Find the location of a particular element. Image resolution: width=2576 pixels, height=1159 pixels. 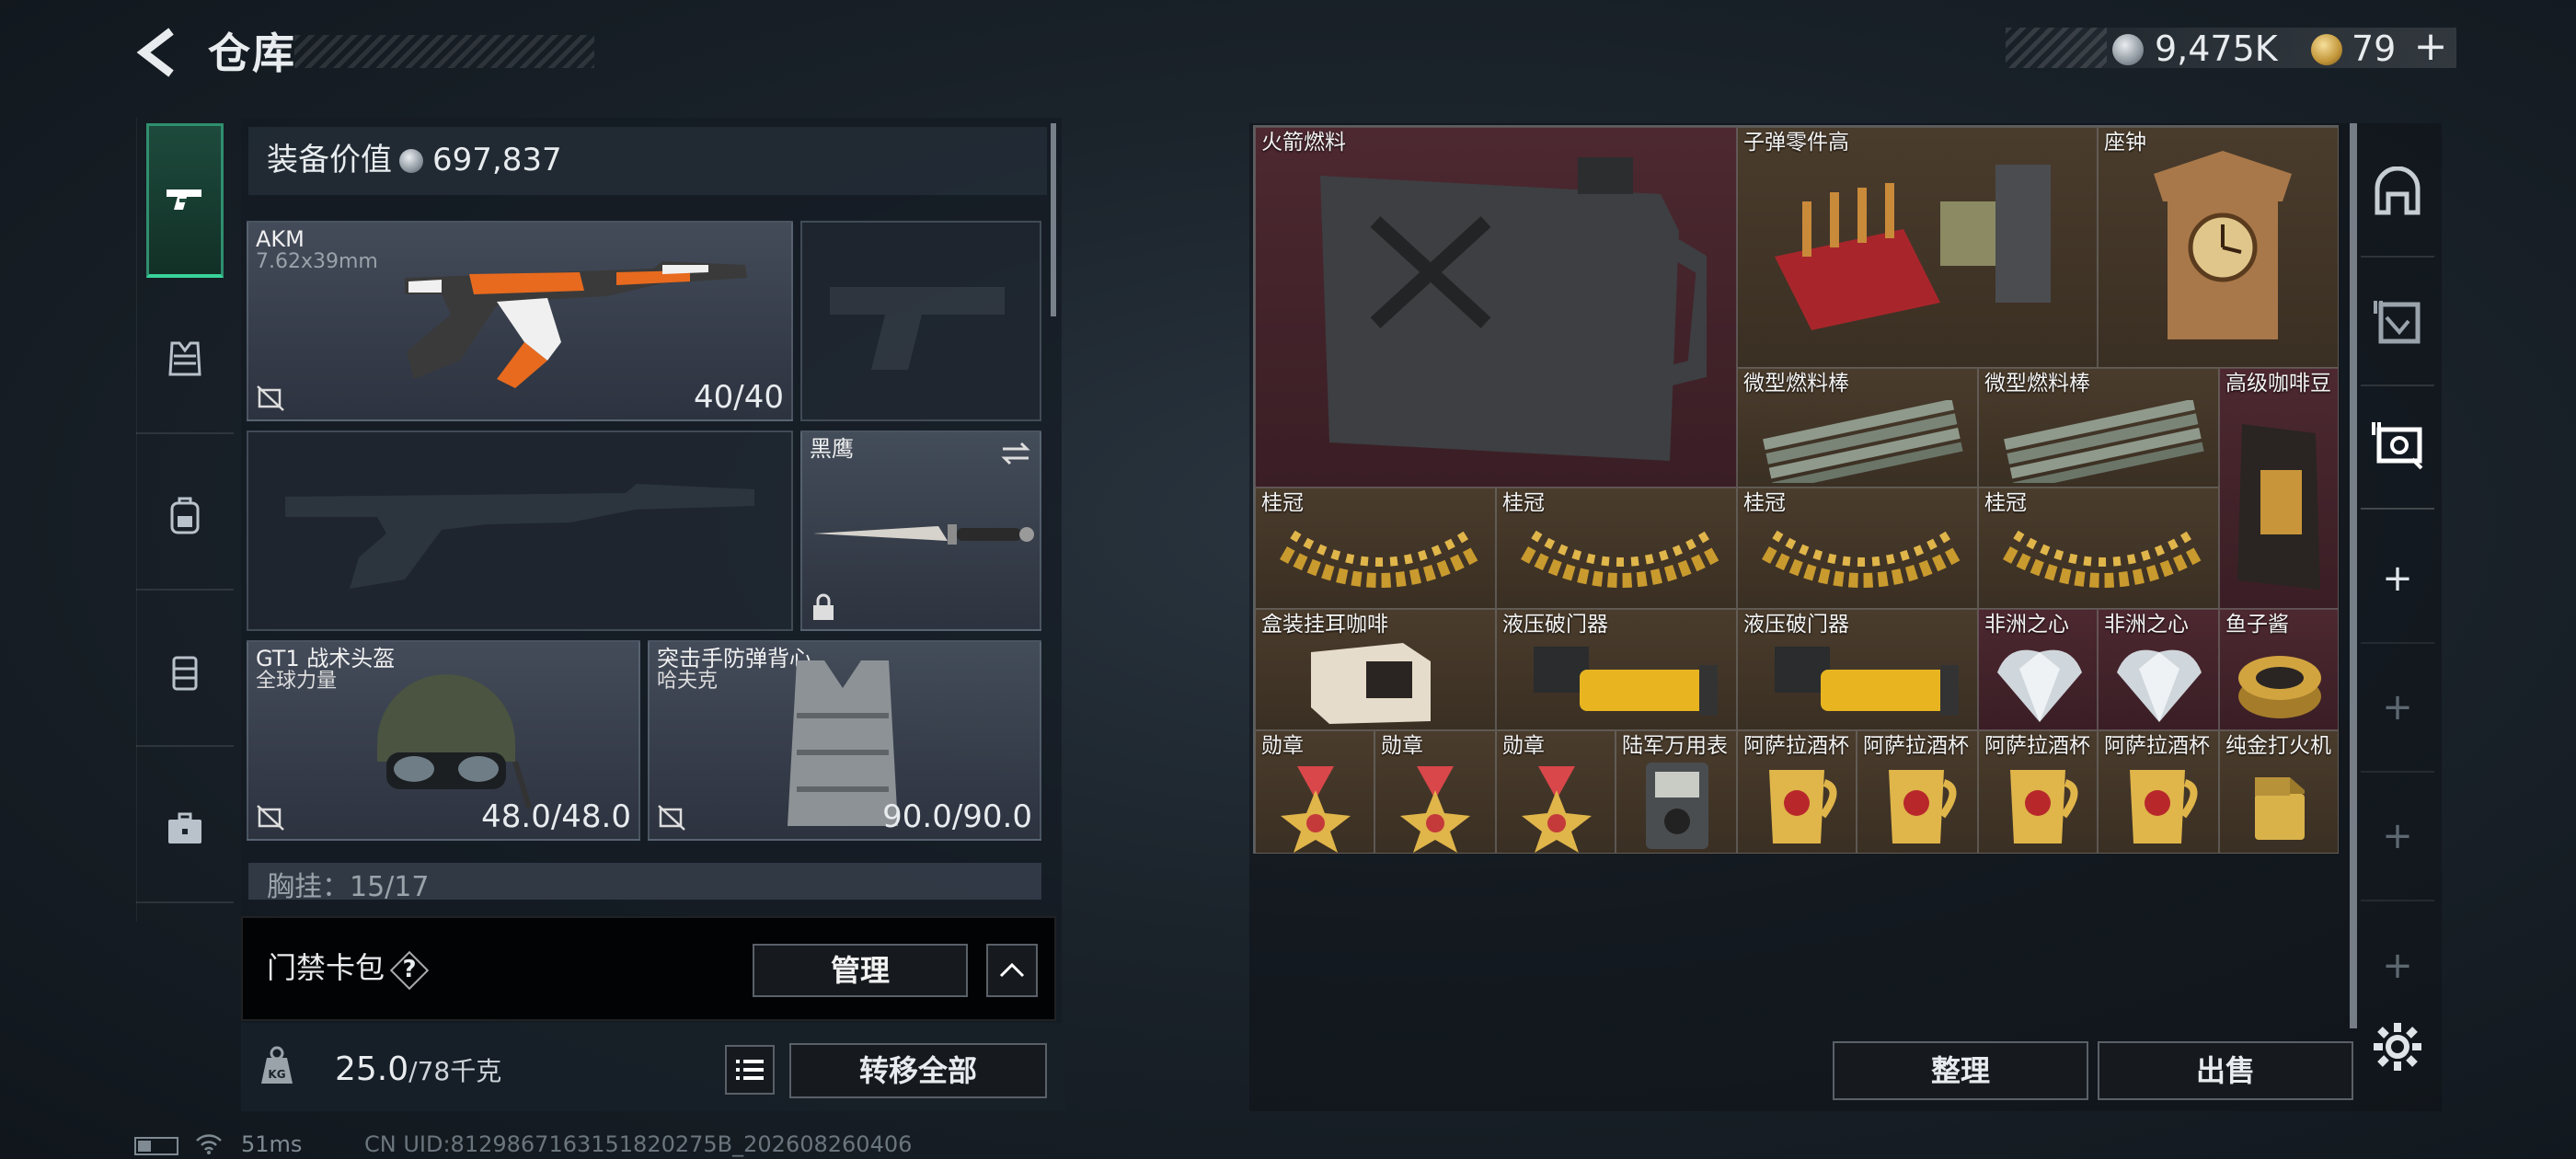

ammo-count: 40/40 is located at coordinates (739, 397).